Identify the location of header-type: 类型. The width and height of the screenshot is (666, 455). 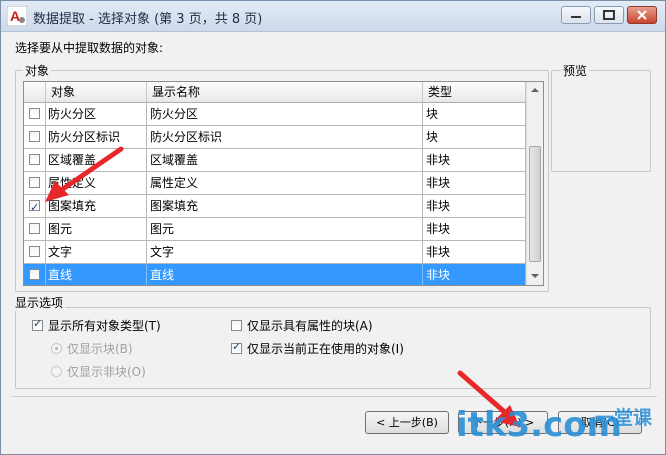
(474, 92).